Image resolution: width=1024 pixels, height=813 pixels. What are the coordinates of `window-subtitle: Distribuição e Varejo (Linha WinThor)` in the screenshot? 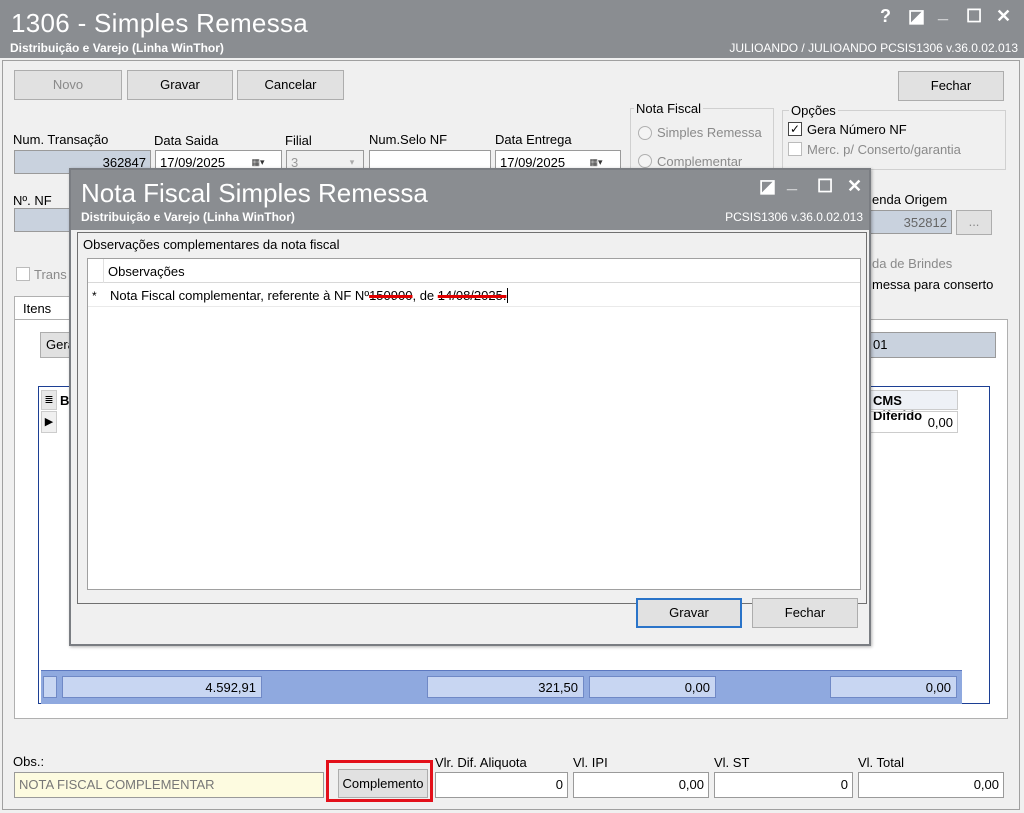 It's located at (117, 48).